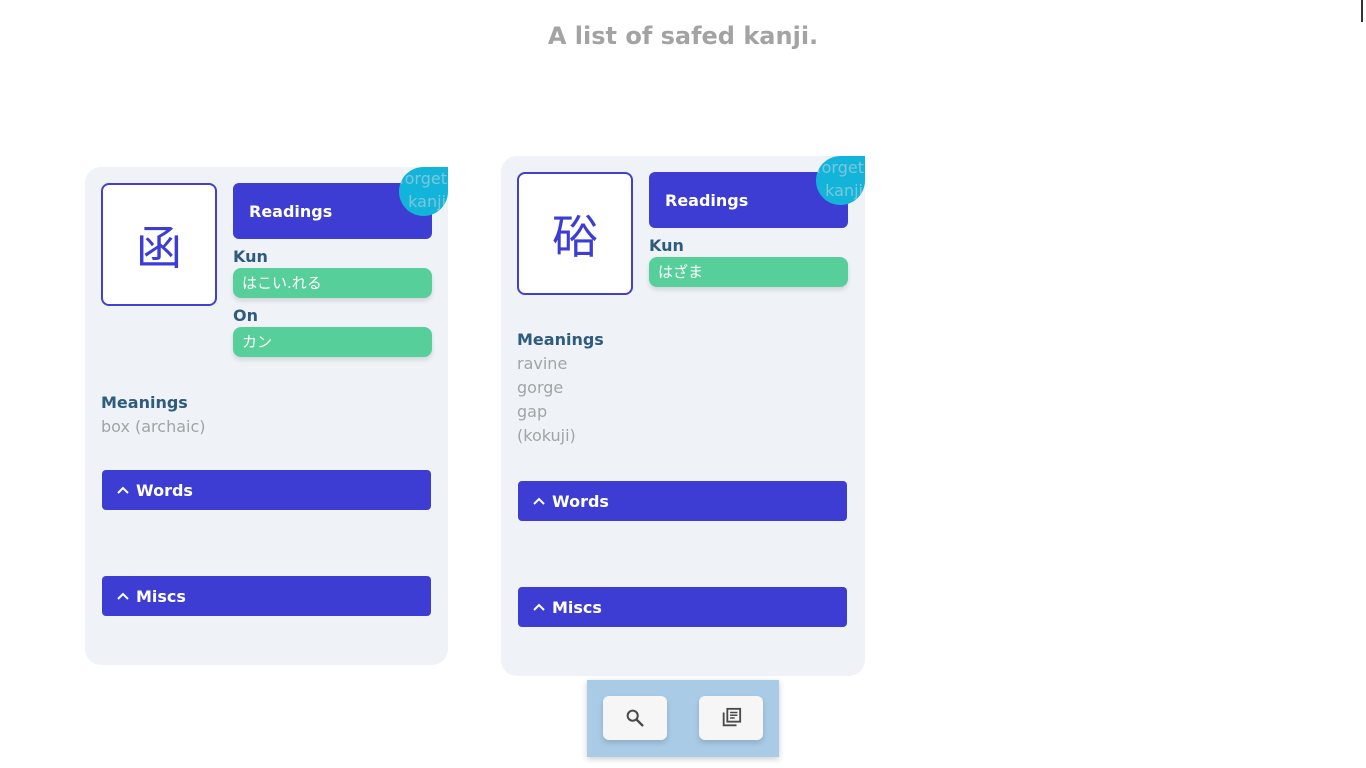  What do you see at coordinates (542, 363) in the screenshot?
I see `meaning-item: ravine` at bounding box center [542, 363].